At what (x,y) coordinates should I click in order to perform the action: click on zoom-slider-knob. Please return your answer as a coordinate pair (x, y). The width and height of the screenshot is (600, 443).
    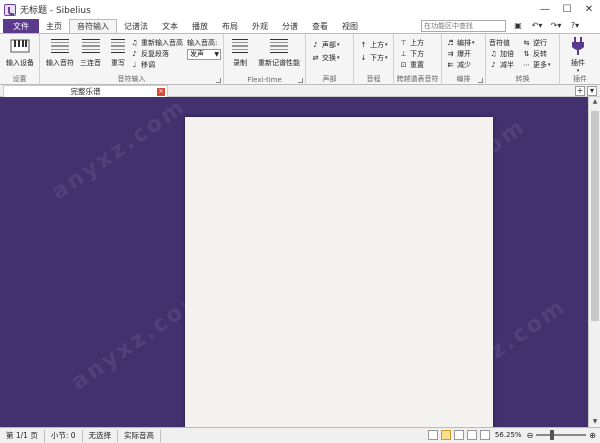
    Looking at the image, I should click on (552, 435).